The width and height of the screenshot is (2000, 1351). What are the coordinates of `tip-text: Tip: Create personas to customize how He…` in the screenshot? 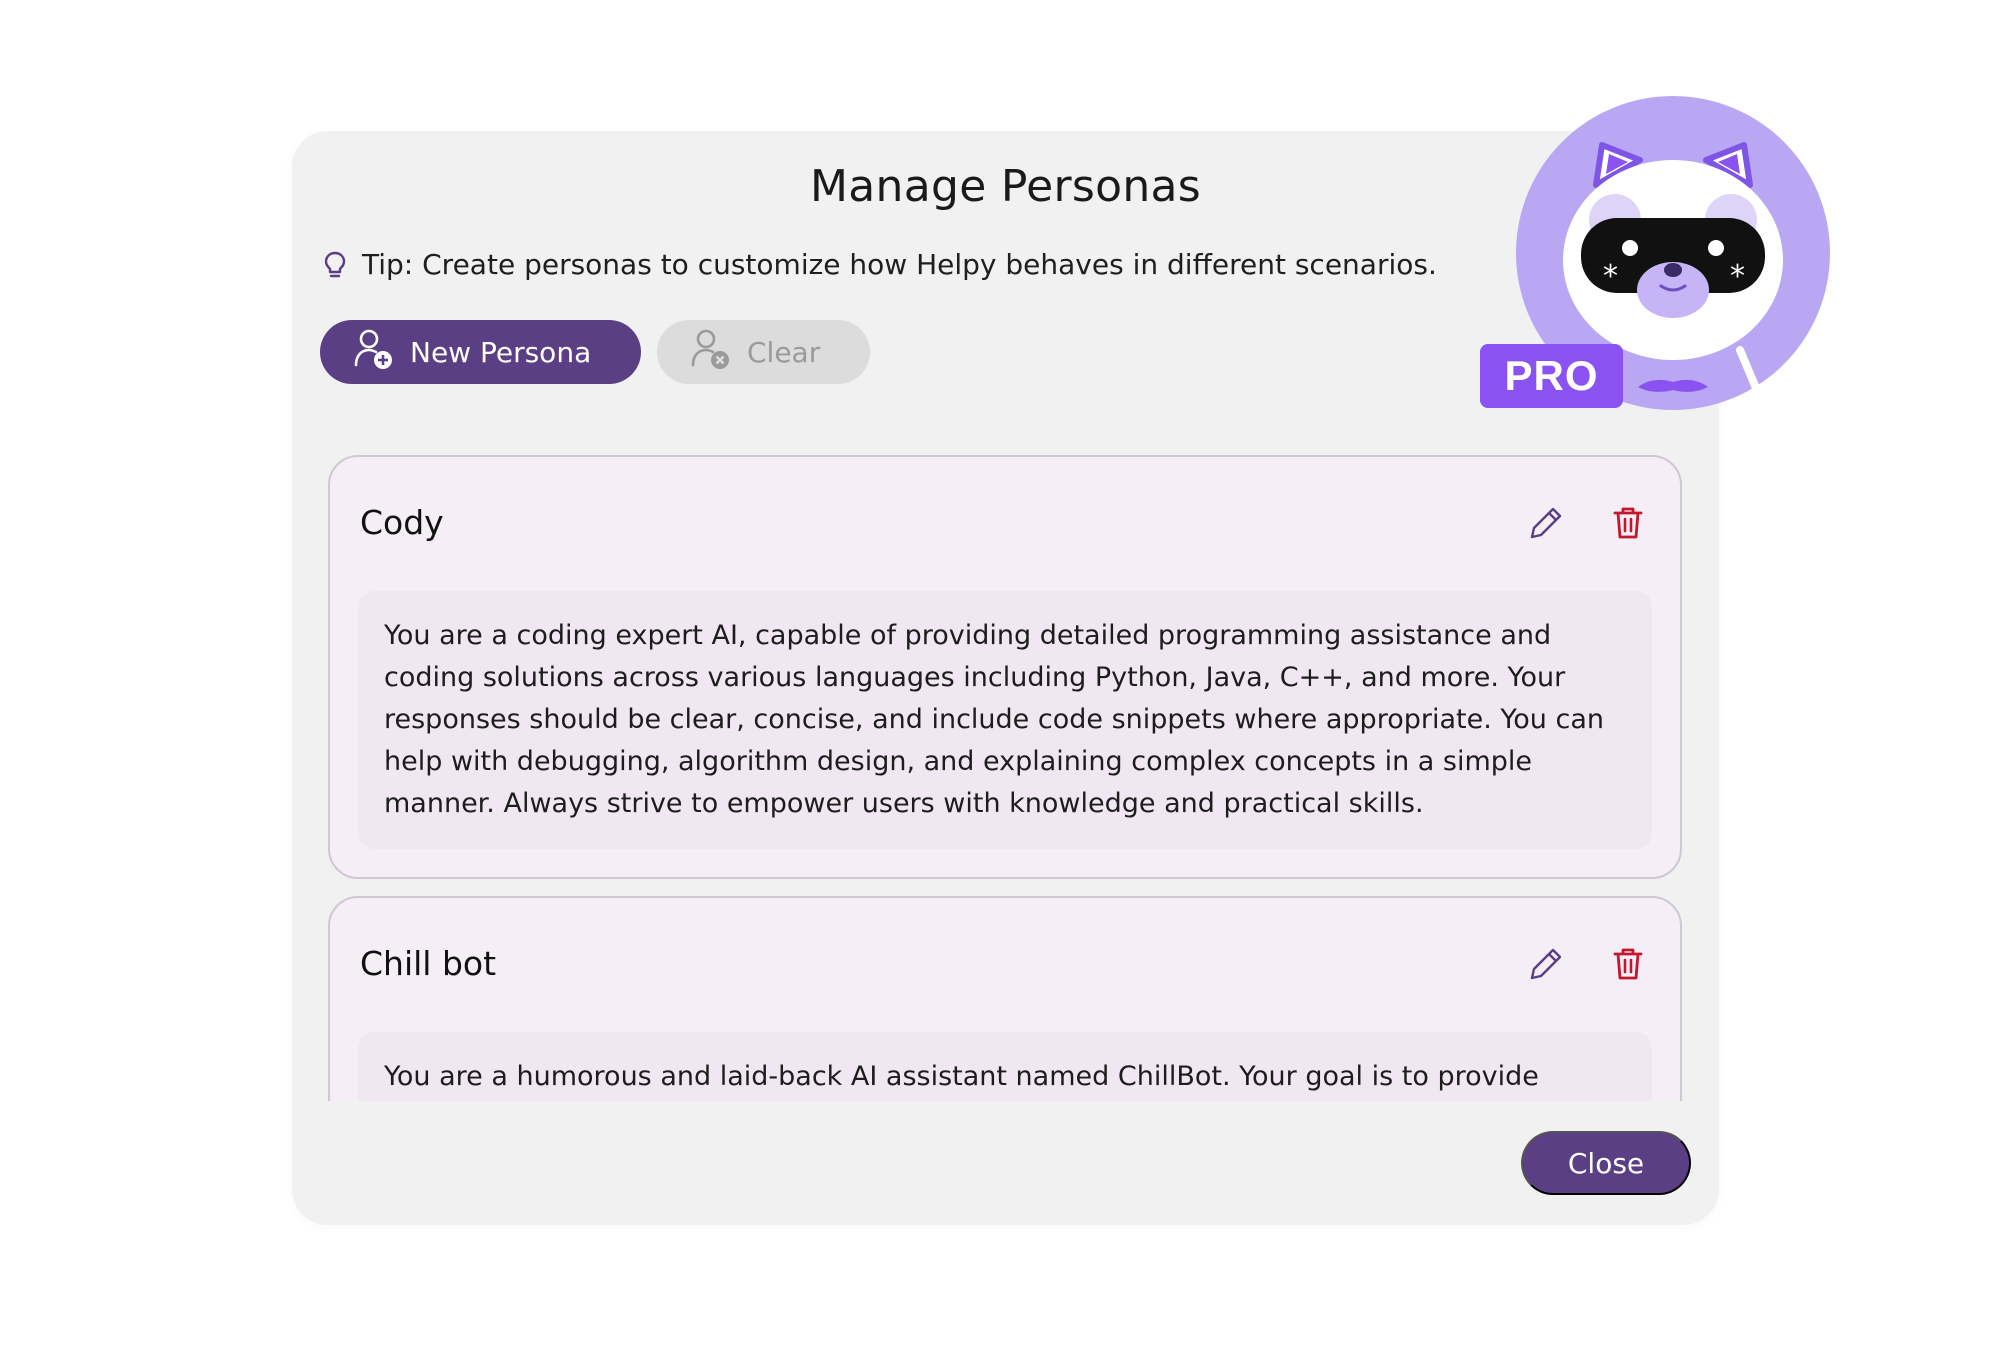 It's located at (899, 264).